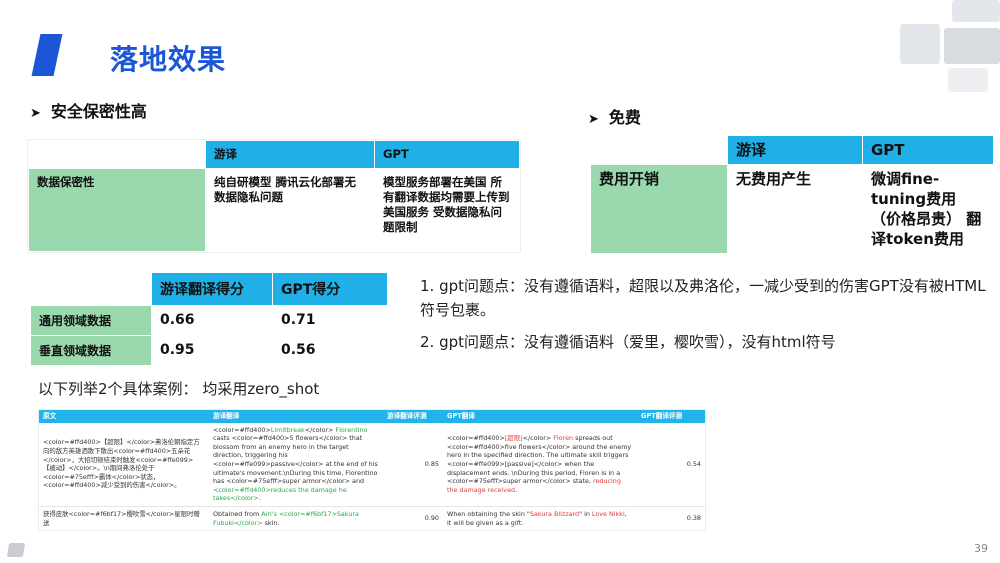 The image size is (1000, 563). Describe the element at coordinates (16, 550) in the screenshot. I see `brand-logo-icon` at that location.